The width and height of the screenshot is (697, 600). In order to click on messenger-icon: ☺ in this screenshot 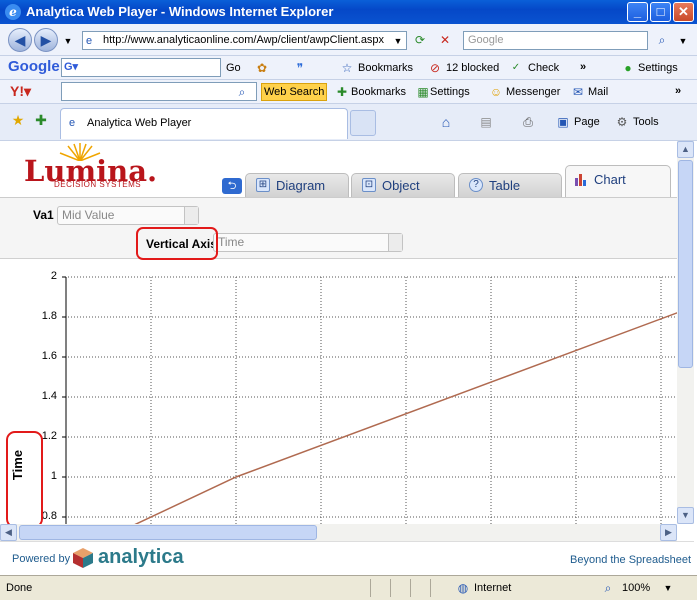, I will do `click(496, 92)`.